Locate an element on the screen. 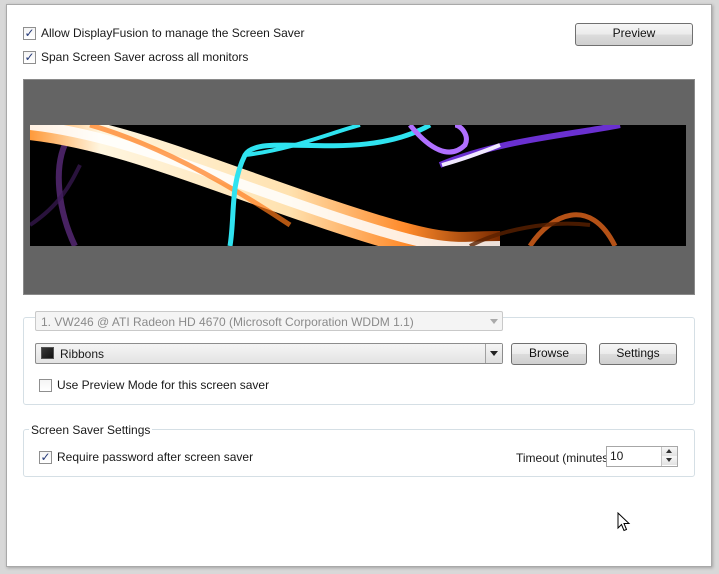 The image size is (719, 574). timeout-value: 10 is located at coordinates (616, 456).